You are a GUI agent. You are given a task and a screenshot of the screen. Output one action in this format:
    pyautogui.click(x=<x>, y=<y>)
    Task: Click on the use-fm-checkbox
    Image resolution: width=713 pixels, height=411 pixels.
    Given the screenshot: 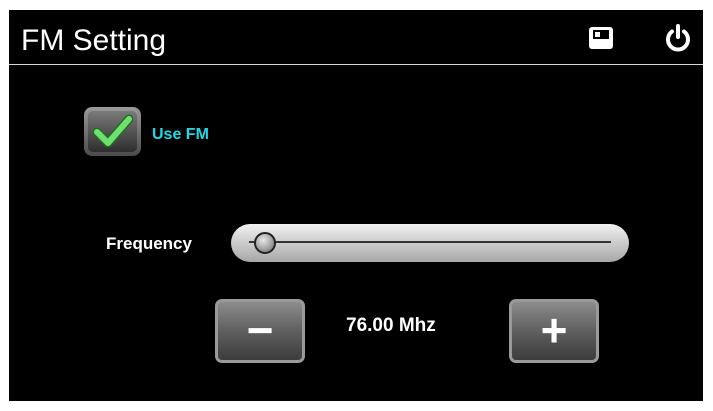 What is the action you would take?
    pyautogui.click(x=112, y=131)
    